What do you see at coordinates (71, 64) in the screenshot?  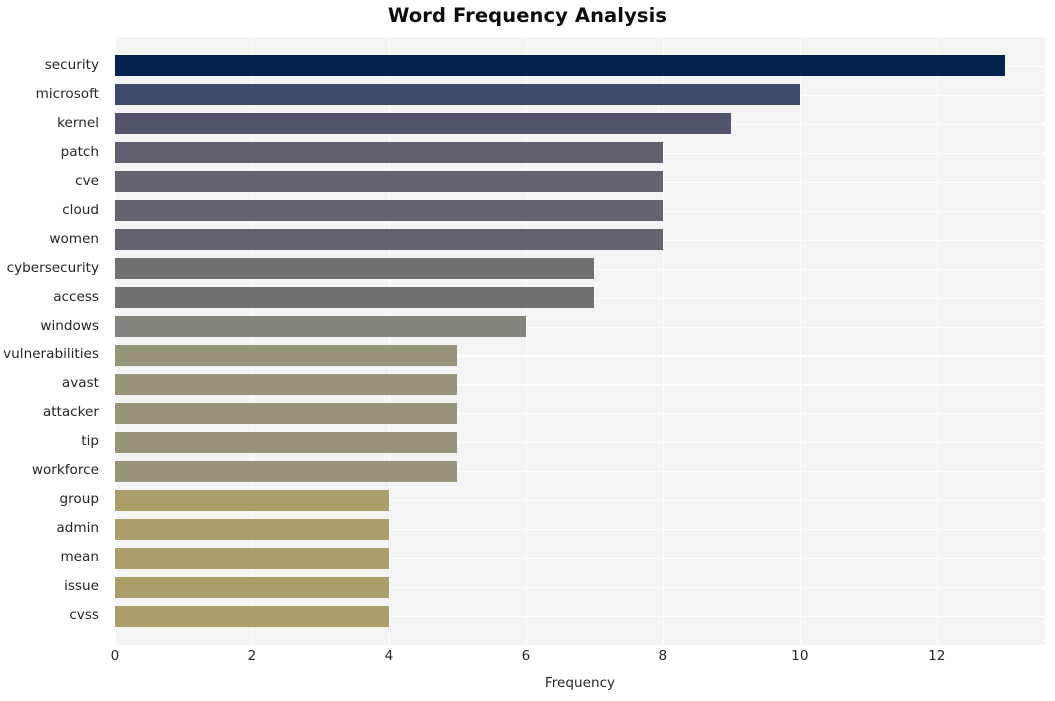 I see `y-axis-tick-label: security` at bounding box center [71, 64].